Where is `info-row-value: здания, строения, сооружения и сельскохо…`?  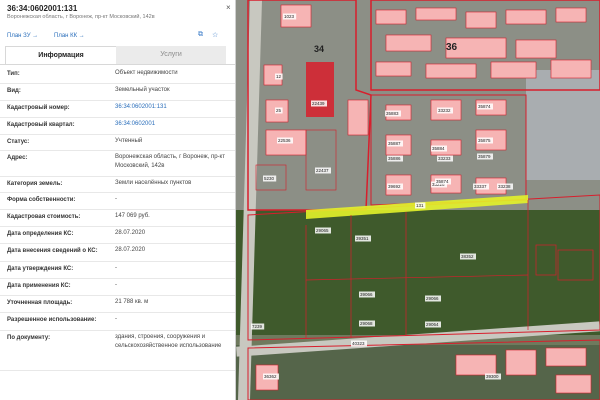 info-row-value: здания, строения, сооружения и сельскохо… is located at coordinates (168, 341).